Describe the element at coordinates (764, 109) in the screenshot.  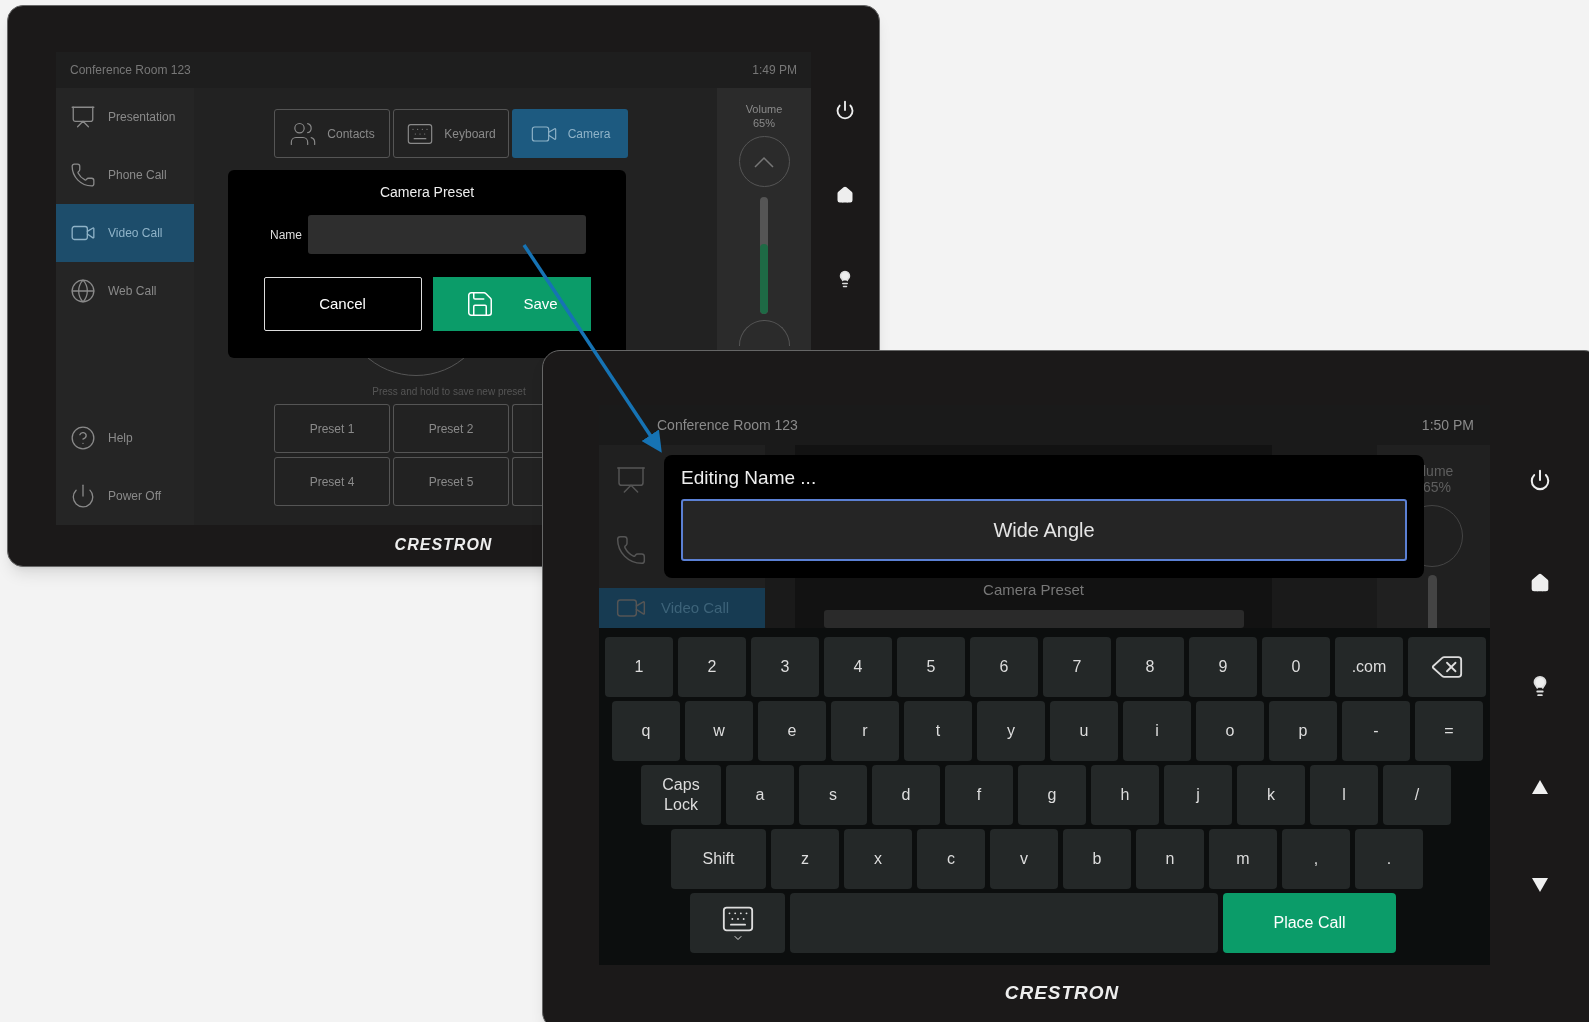
I see `volume-label: Volume` at that location.